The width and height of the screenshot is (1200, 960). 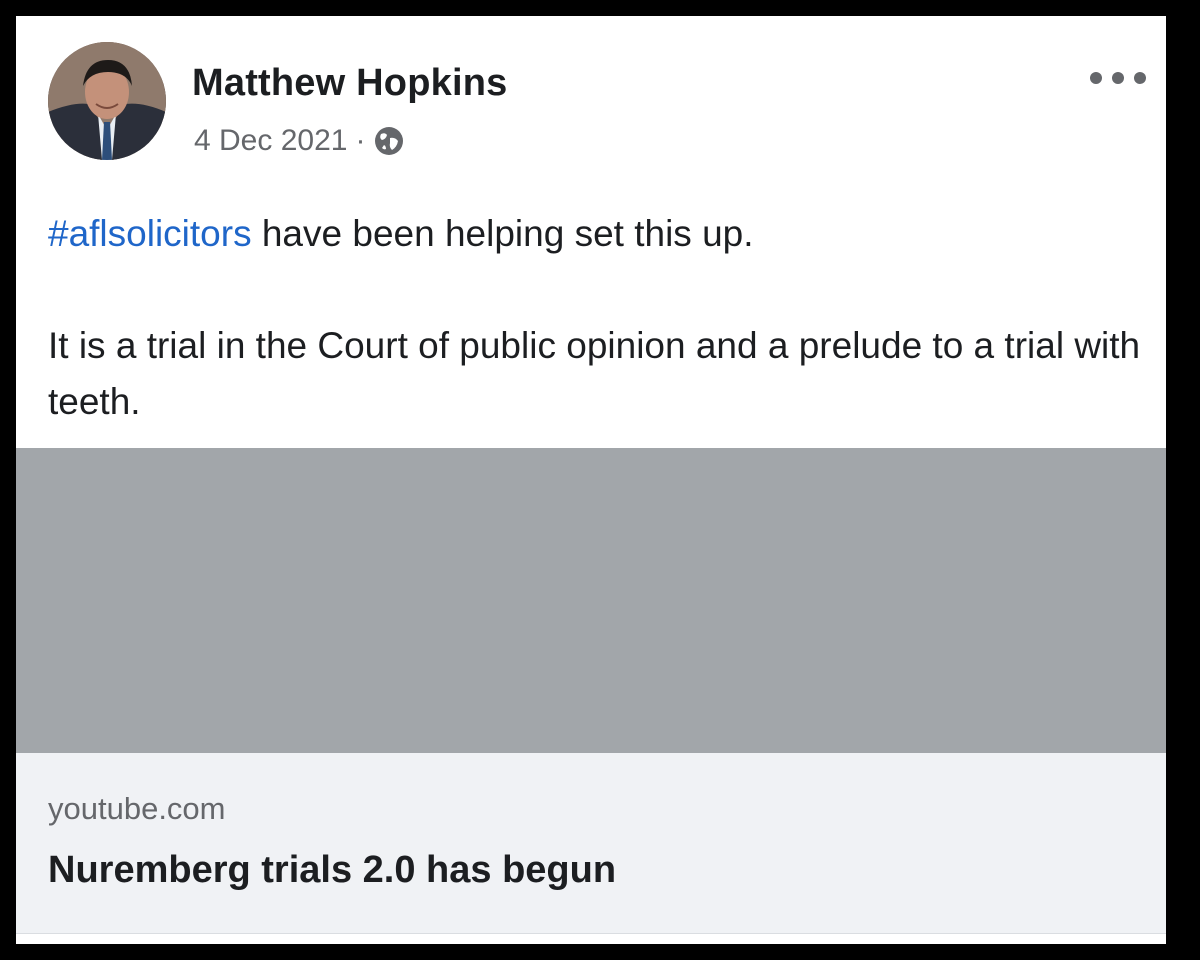 I want to click on avatar, so click(x=107, y=101).